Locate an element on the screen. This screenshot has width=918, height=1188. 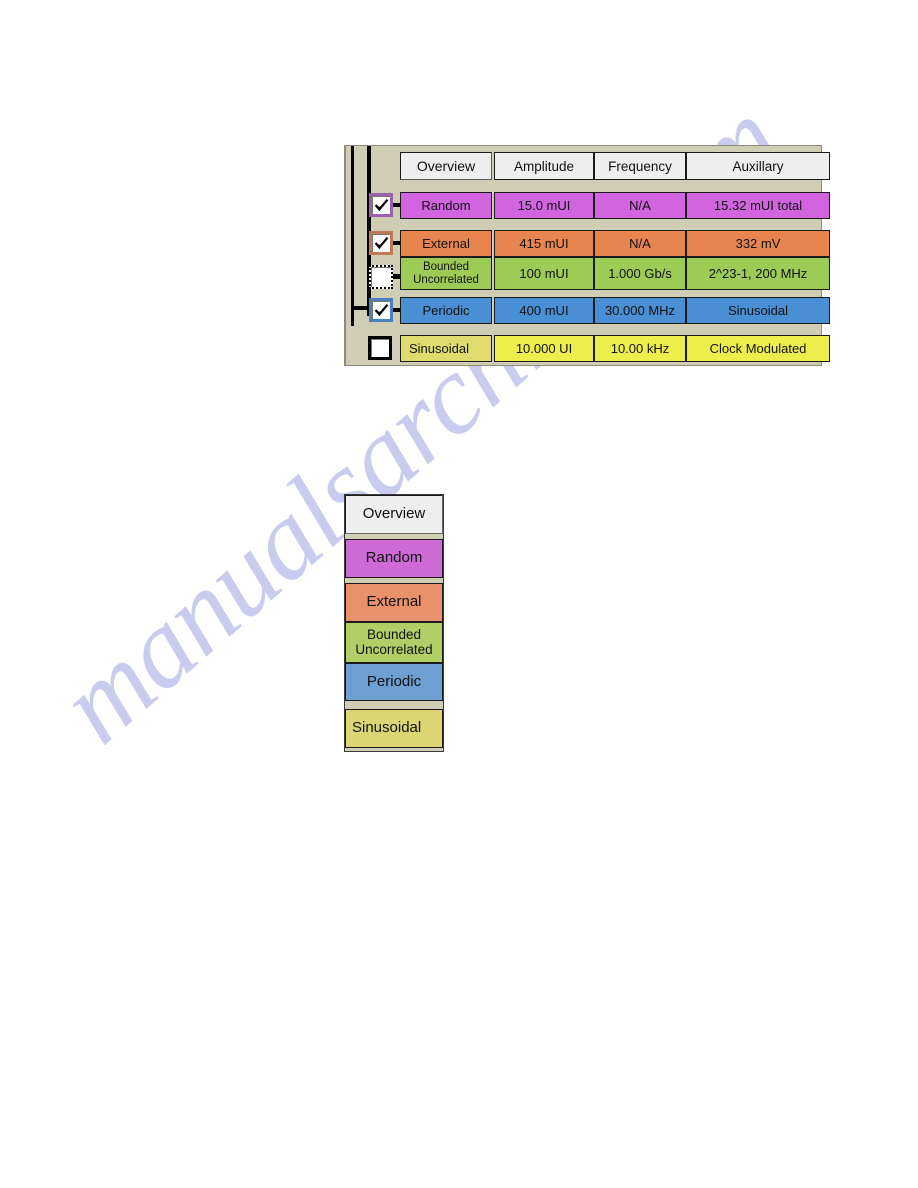
legend-item-bounded-uncorrelated: Bounded Uncorrelated is located at coordinates (394, 642).